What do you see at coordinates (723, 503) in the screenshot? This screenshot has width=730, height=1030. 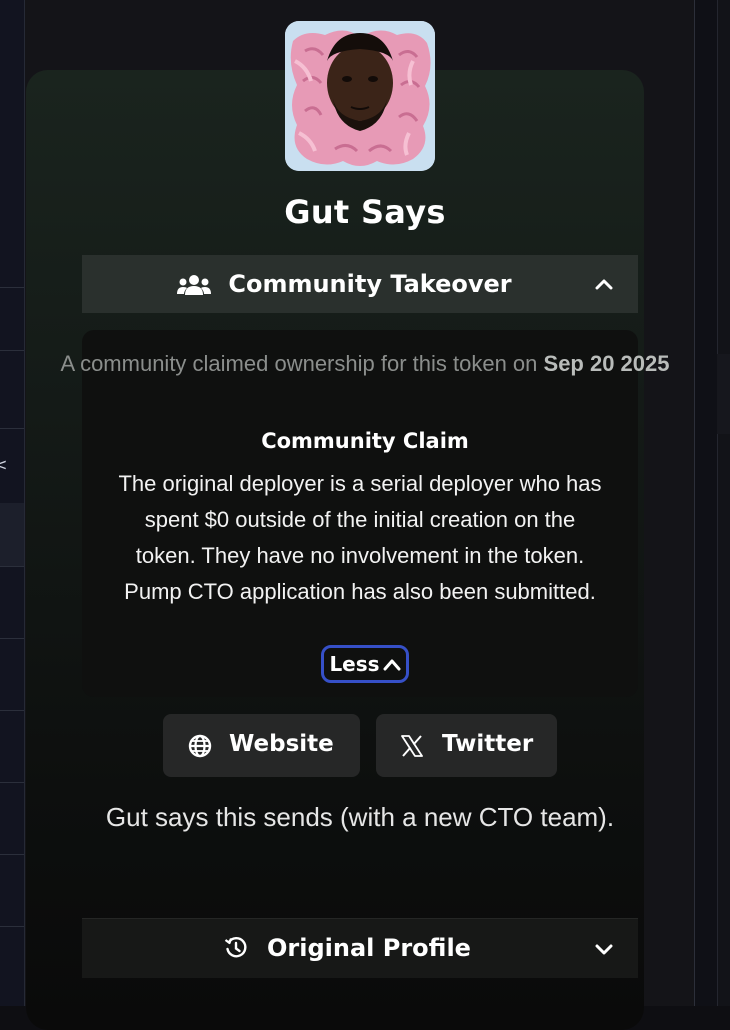 I see `right-panel-inner` at bounding box center [723, 503].